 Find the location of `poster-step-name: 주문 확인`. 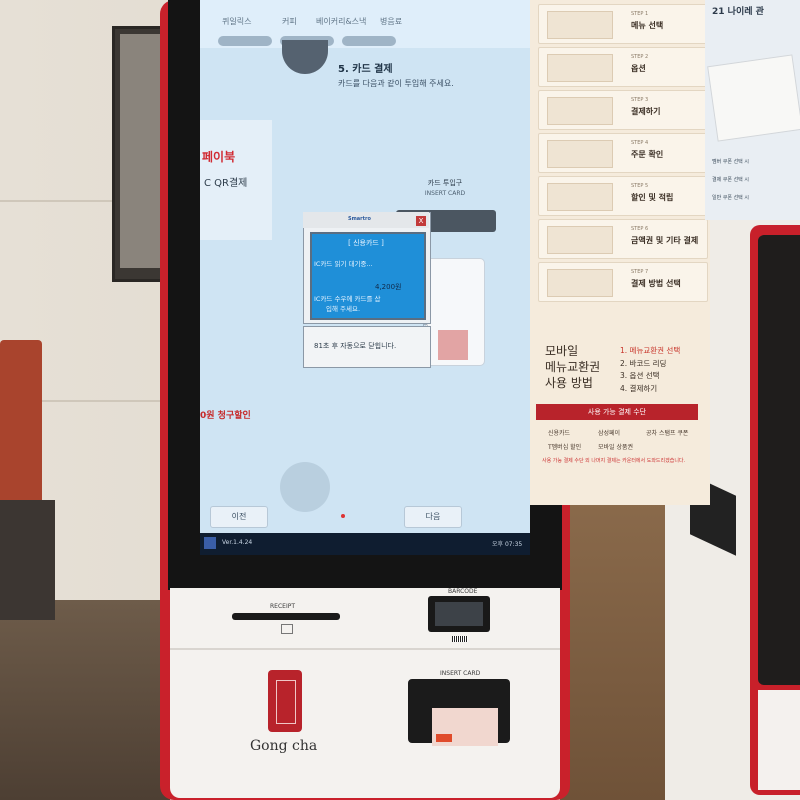

poster-step-name: 주문 확인 is located at coordinates (647, 154).